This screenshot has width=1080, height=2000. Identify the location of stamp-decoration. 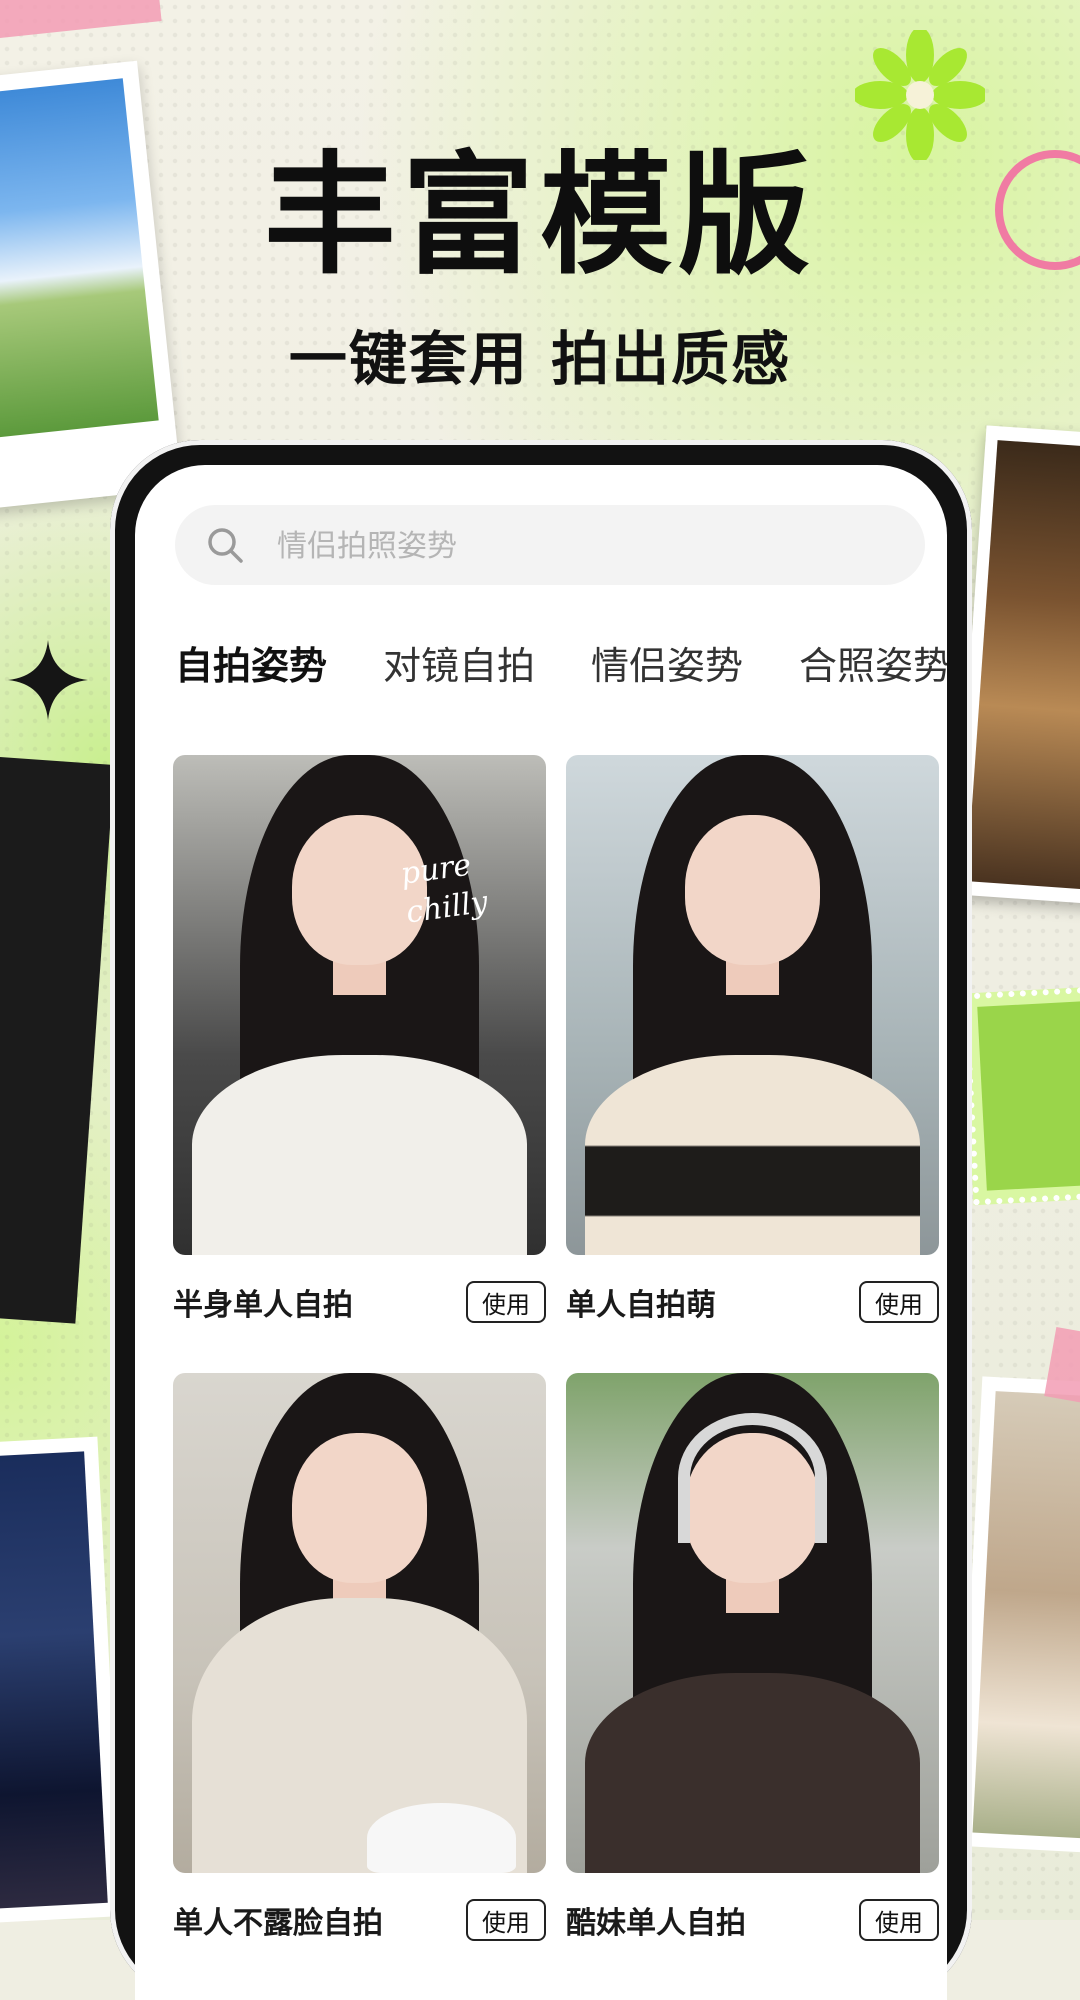
(1021, 1096).